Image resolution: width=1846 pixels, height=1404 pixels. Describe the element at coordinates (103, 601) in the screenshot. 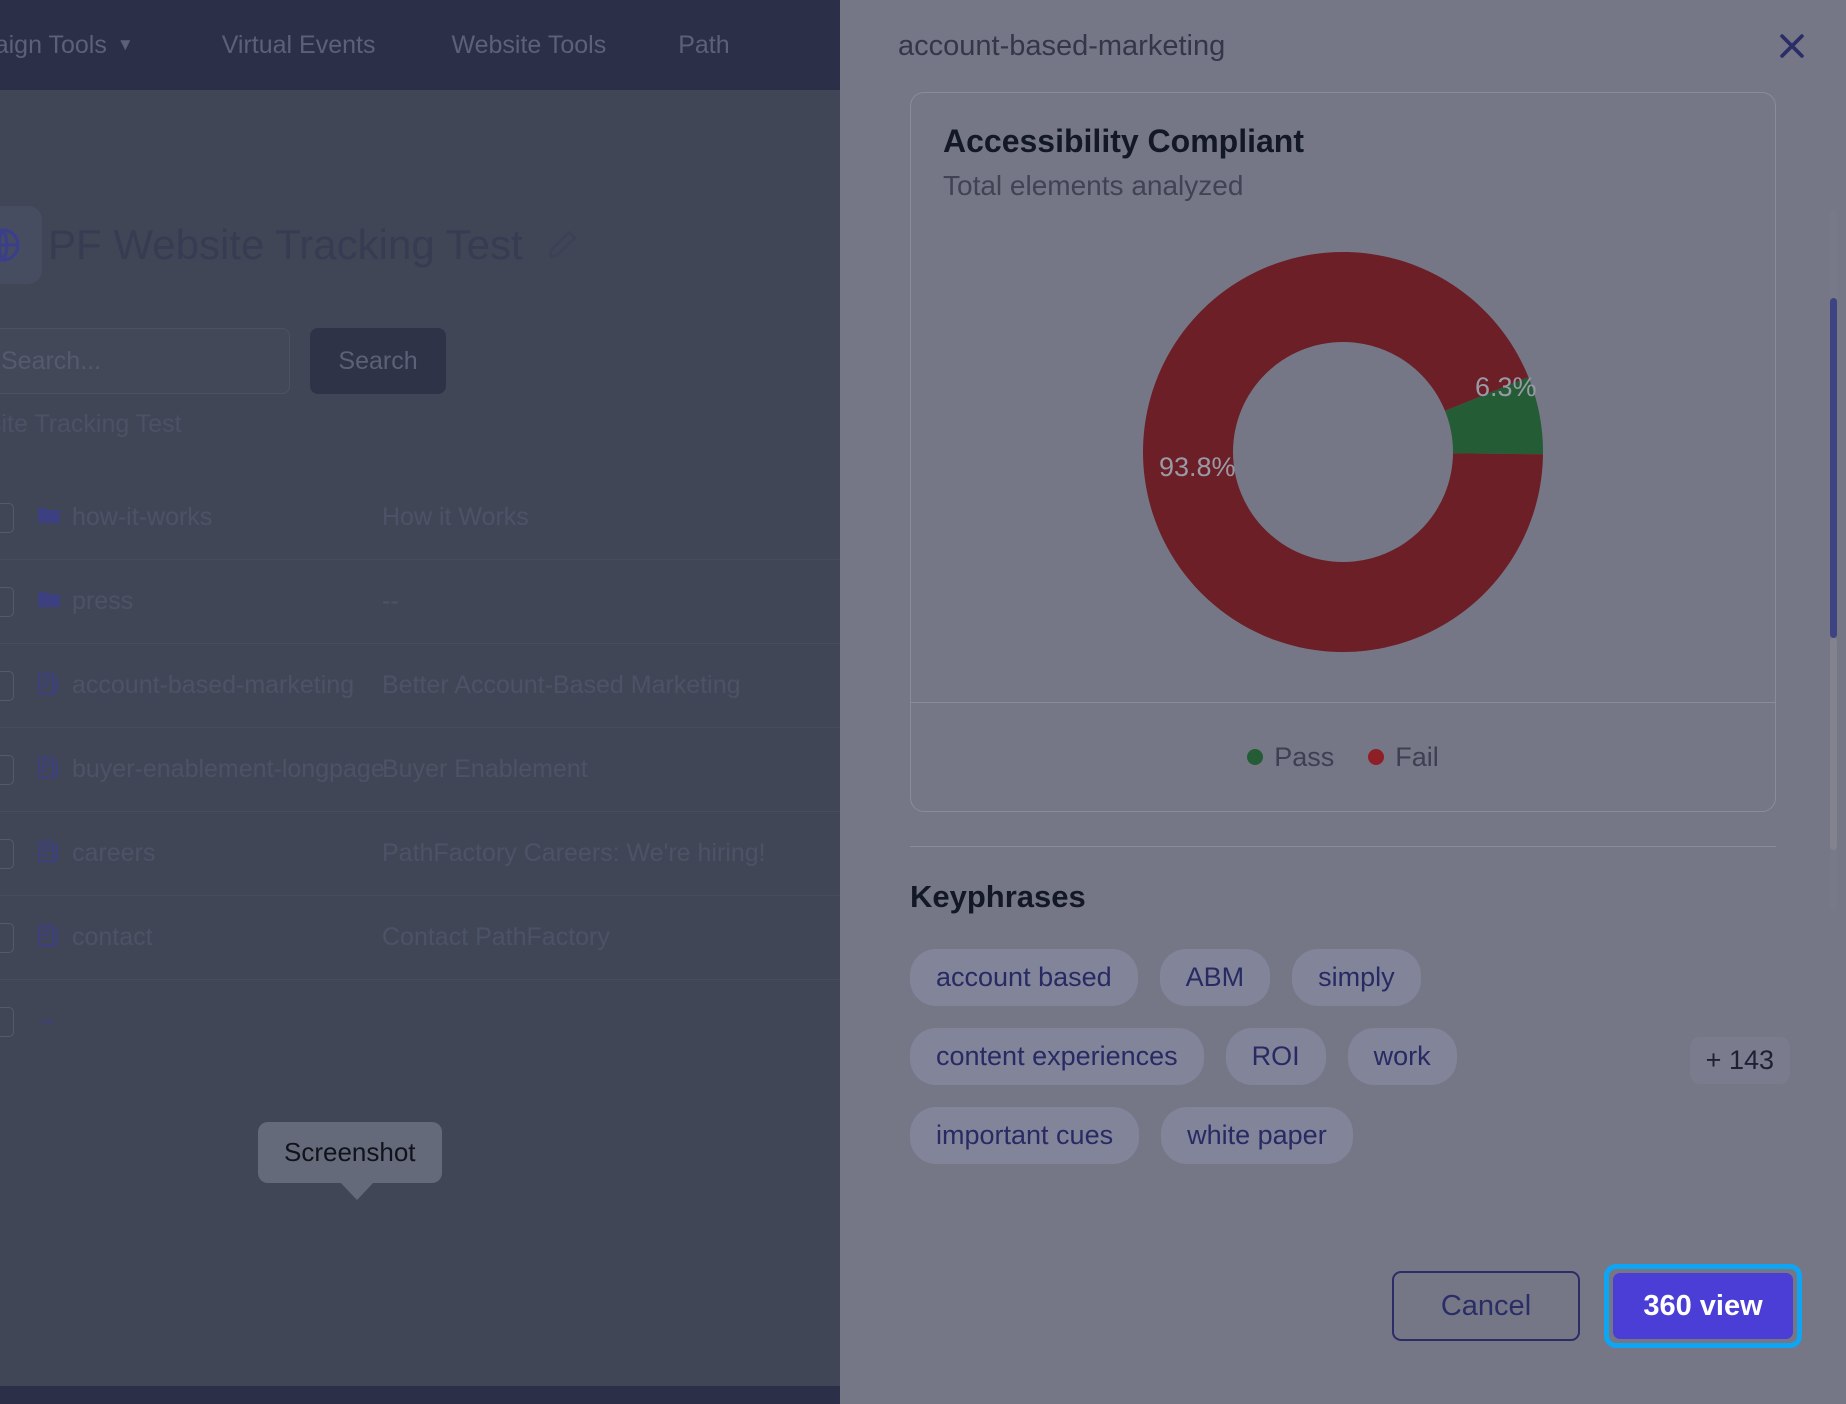

I see `row-name: press` at that location.